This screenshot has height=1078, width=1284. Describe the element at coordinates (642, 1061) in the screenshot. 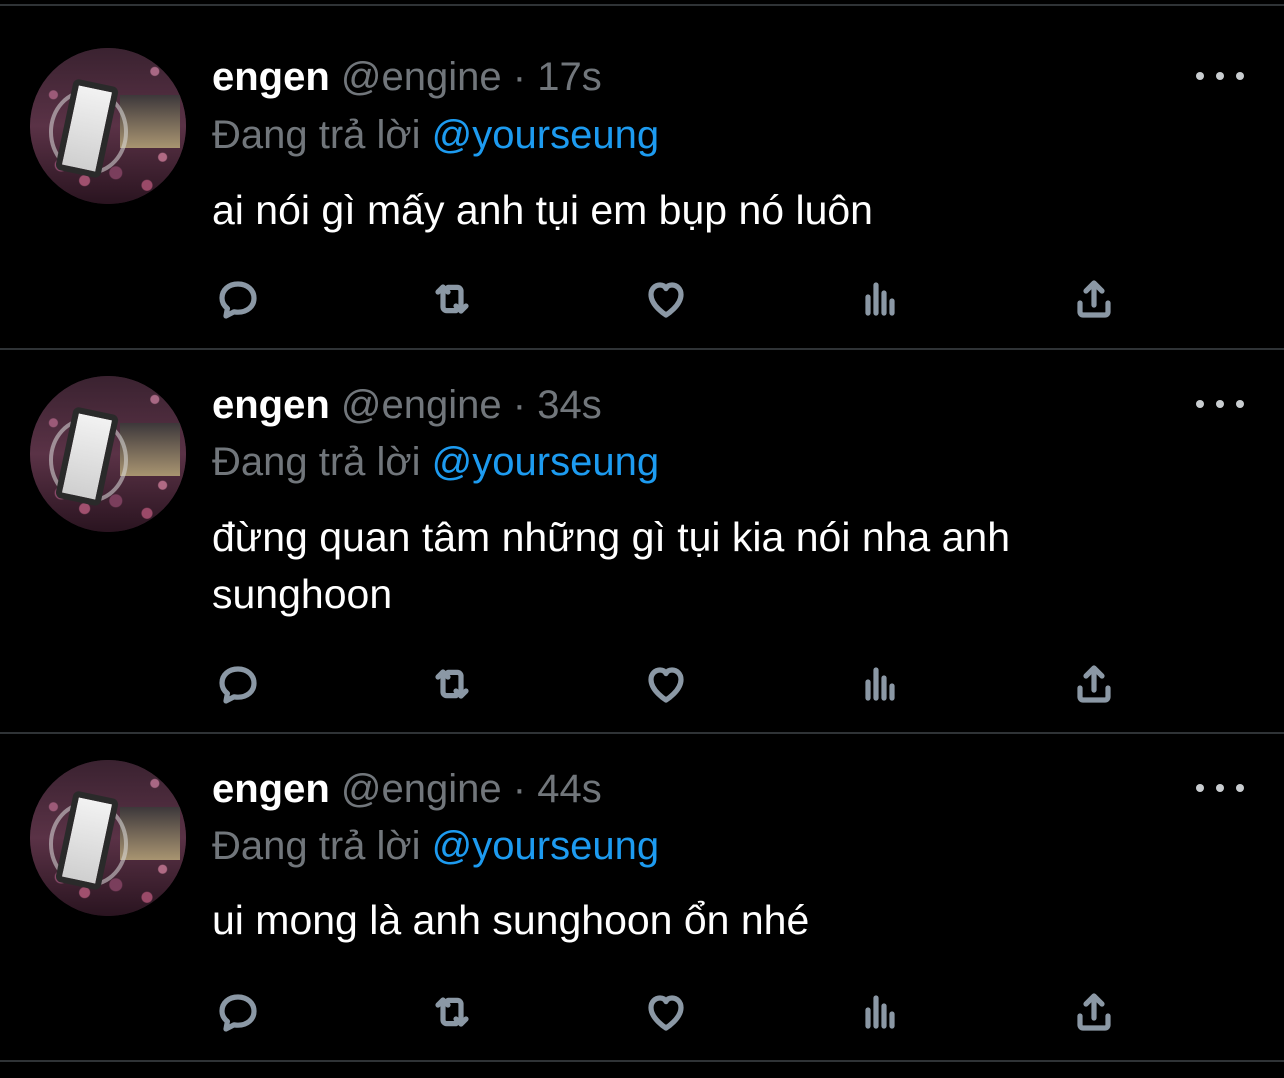

I see `divider` at that location.